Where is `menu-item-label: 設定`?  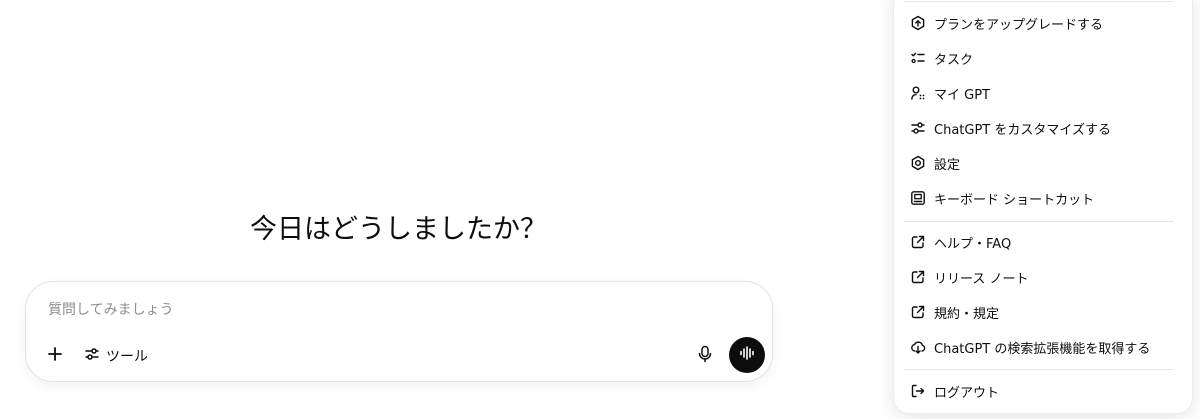
menu-item-label: 設定 is located at coordinates (947, 165).